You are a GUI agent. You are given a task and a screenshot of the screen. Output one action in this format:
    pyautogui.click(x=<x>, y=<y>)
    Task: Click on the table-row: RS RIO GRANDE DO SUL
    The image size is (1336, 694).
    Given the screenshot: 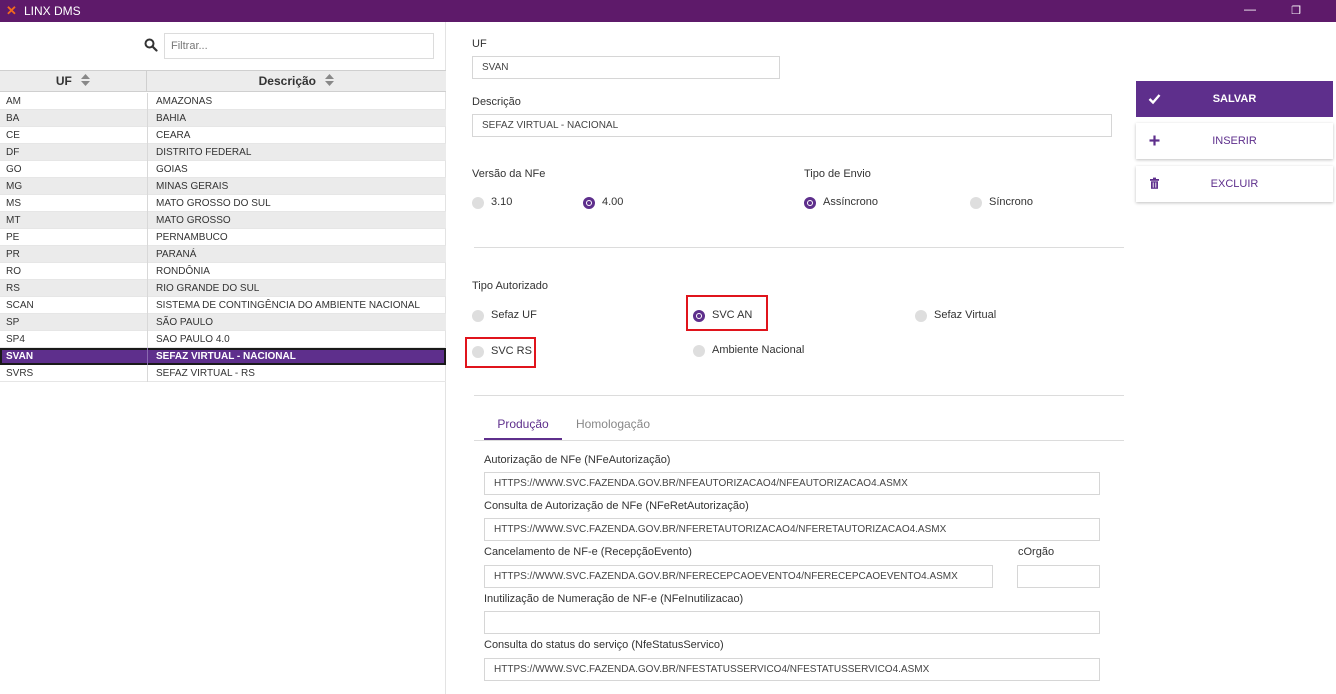 What is the action you would take?
    pyautogui.click(x=223, y=288)
    